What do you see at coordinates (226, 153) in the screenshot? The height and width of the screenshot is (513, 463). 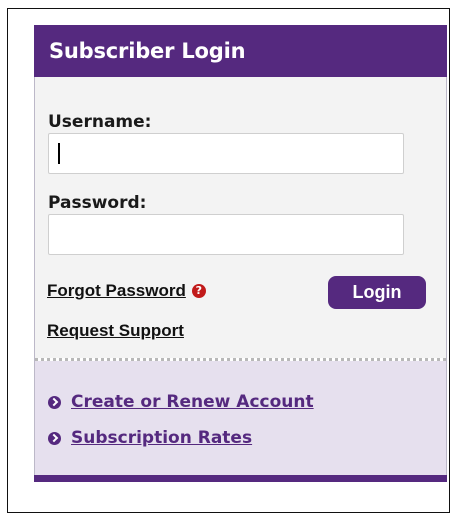 I see `username-input` at bounding box center [226, 153].